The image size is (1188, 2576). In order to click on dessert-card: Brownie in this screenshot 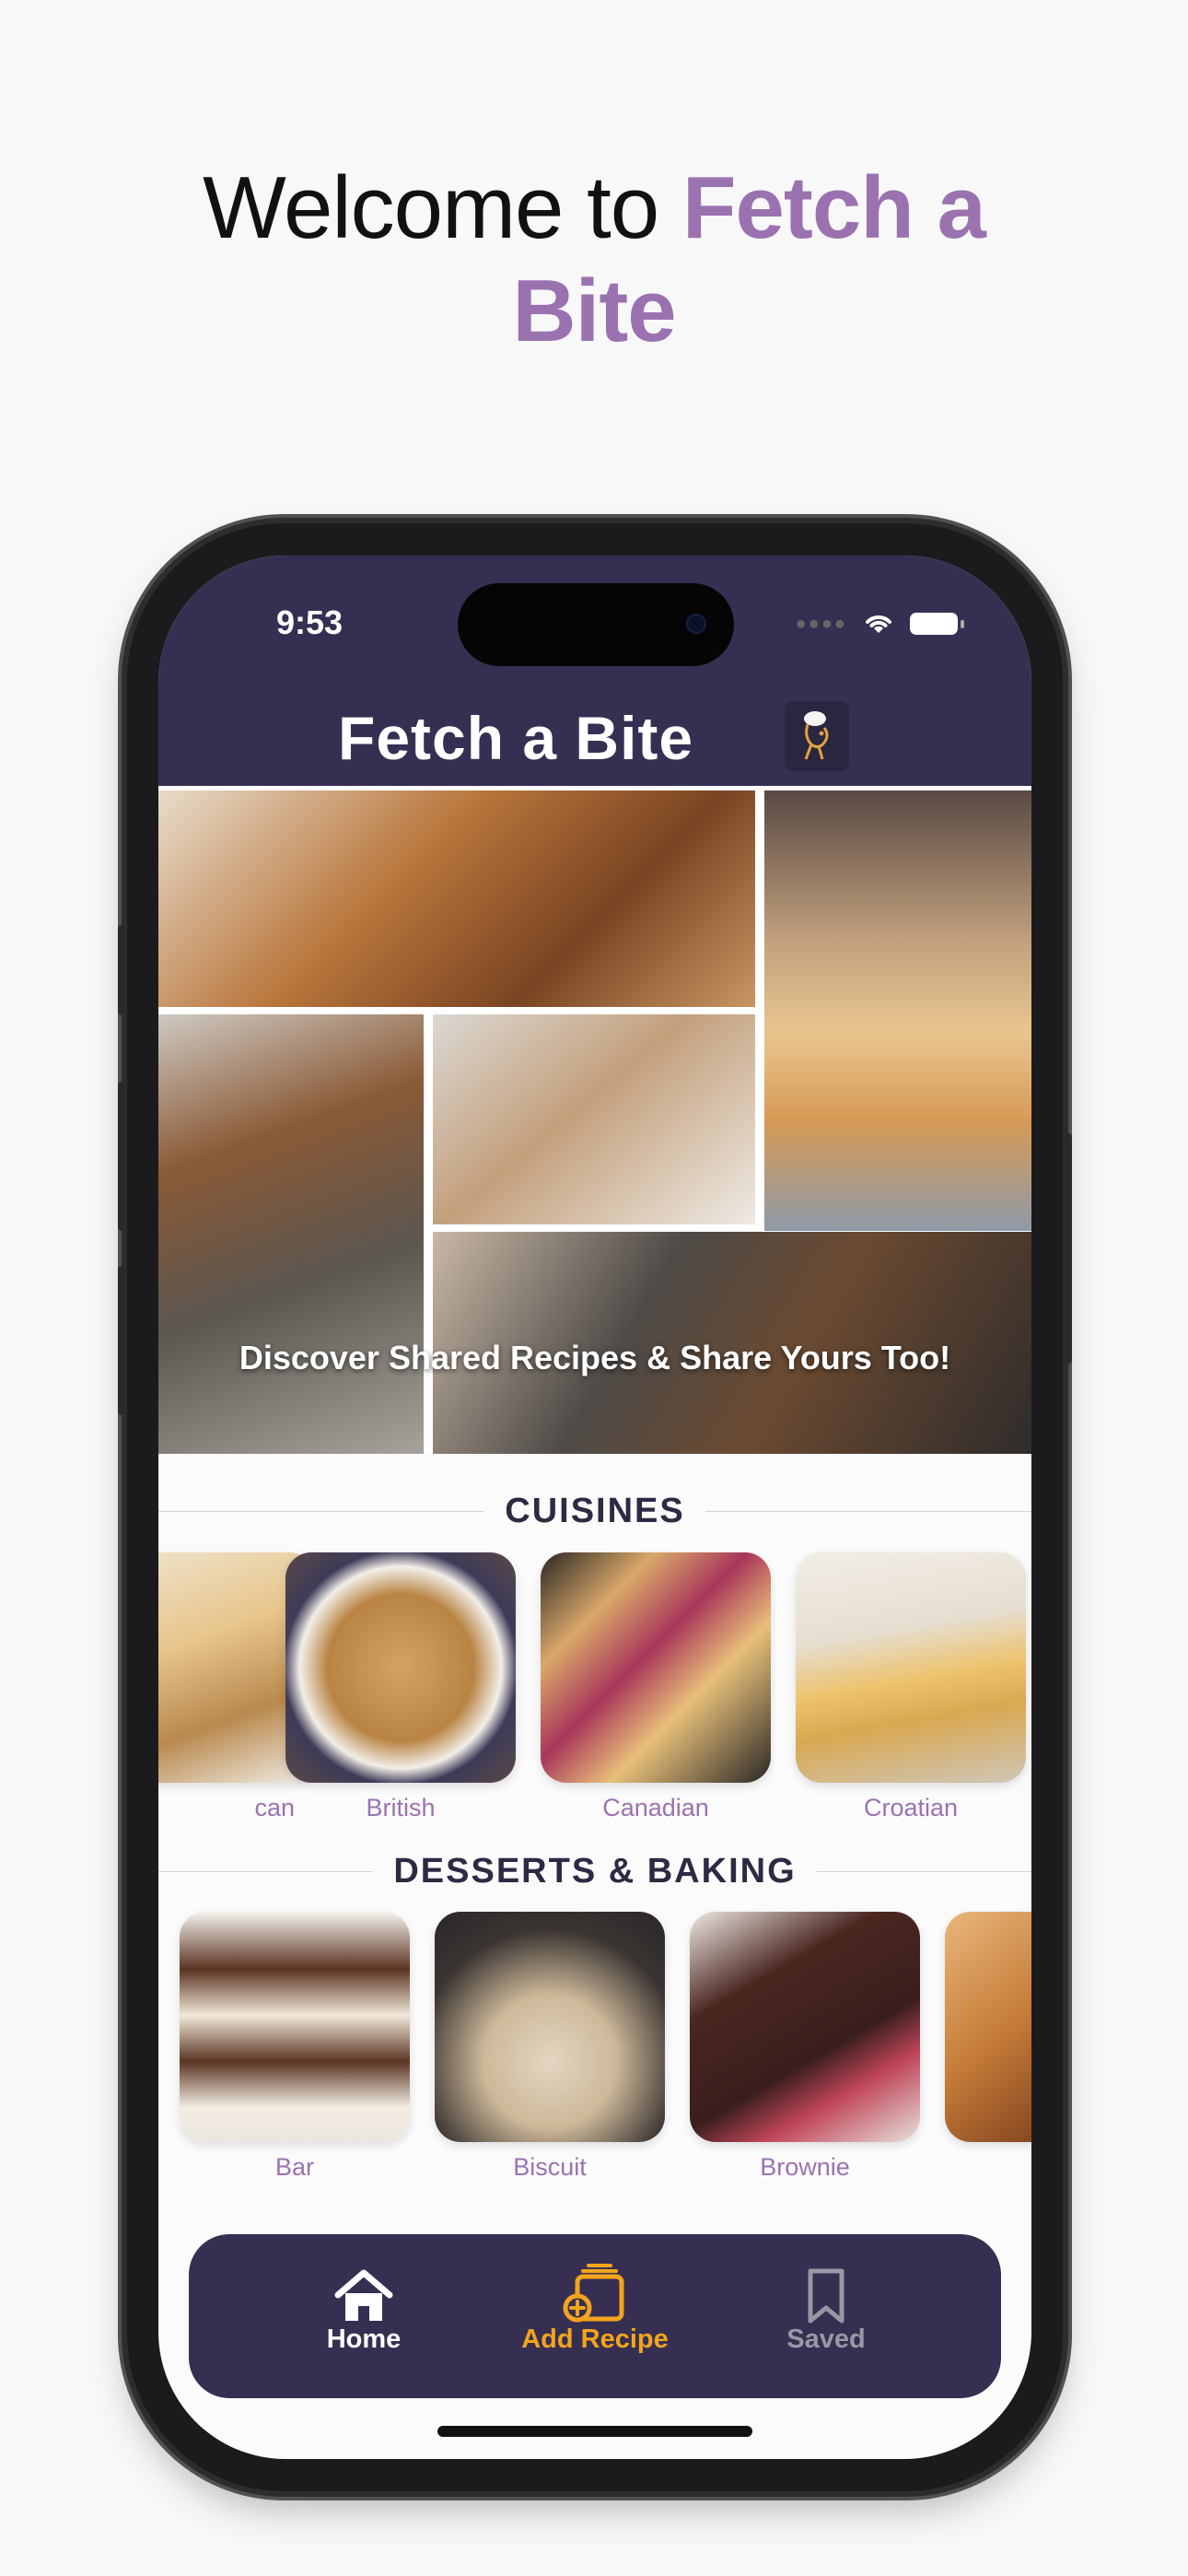, I will do `click(805, 2047)`.